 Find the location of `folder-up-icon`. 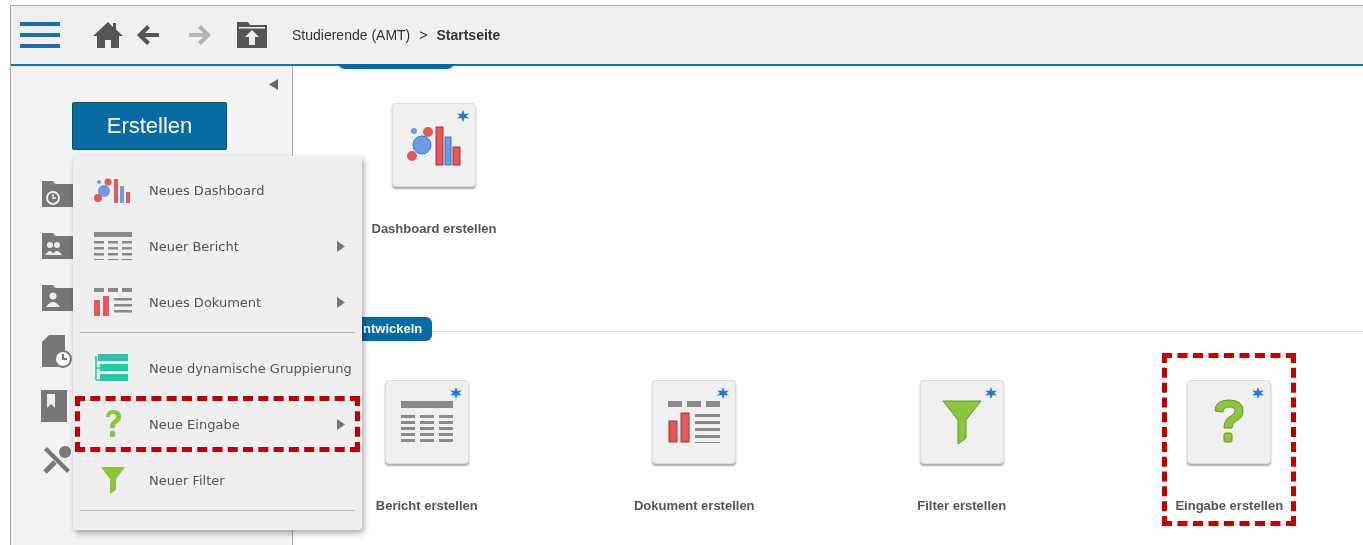

folder-up-icon is located at coordinates (252, 35).